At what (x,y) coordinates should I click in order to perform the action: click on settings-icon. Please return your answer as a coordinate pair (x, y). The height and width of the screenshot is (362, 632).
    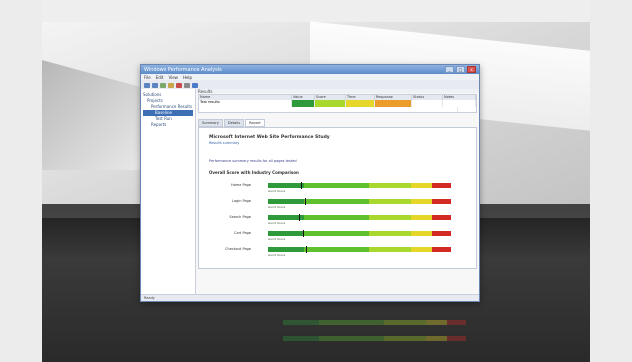
    Looking at the image, I should click on (187, 85).